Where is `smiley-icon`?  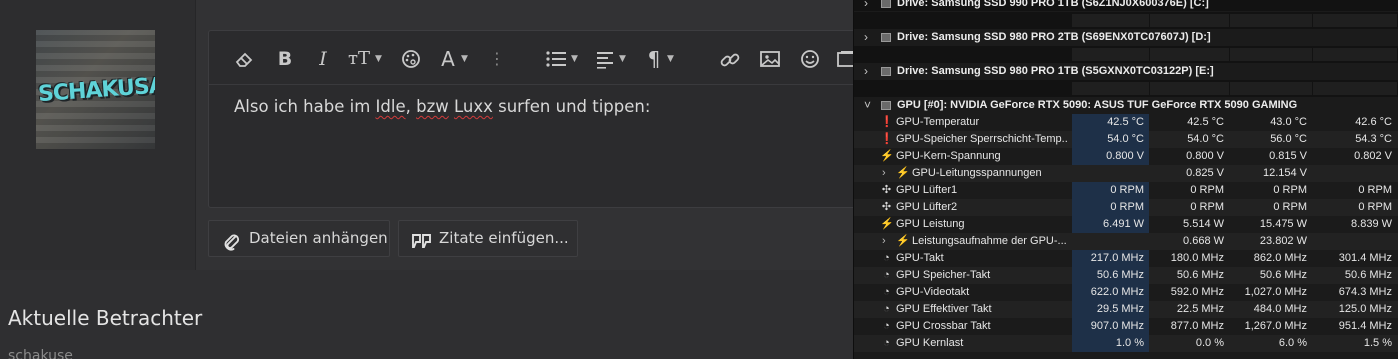 smiley-icon is located at coordinates (810, 59).